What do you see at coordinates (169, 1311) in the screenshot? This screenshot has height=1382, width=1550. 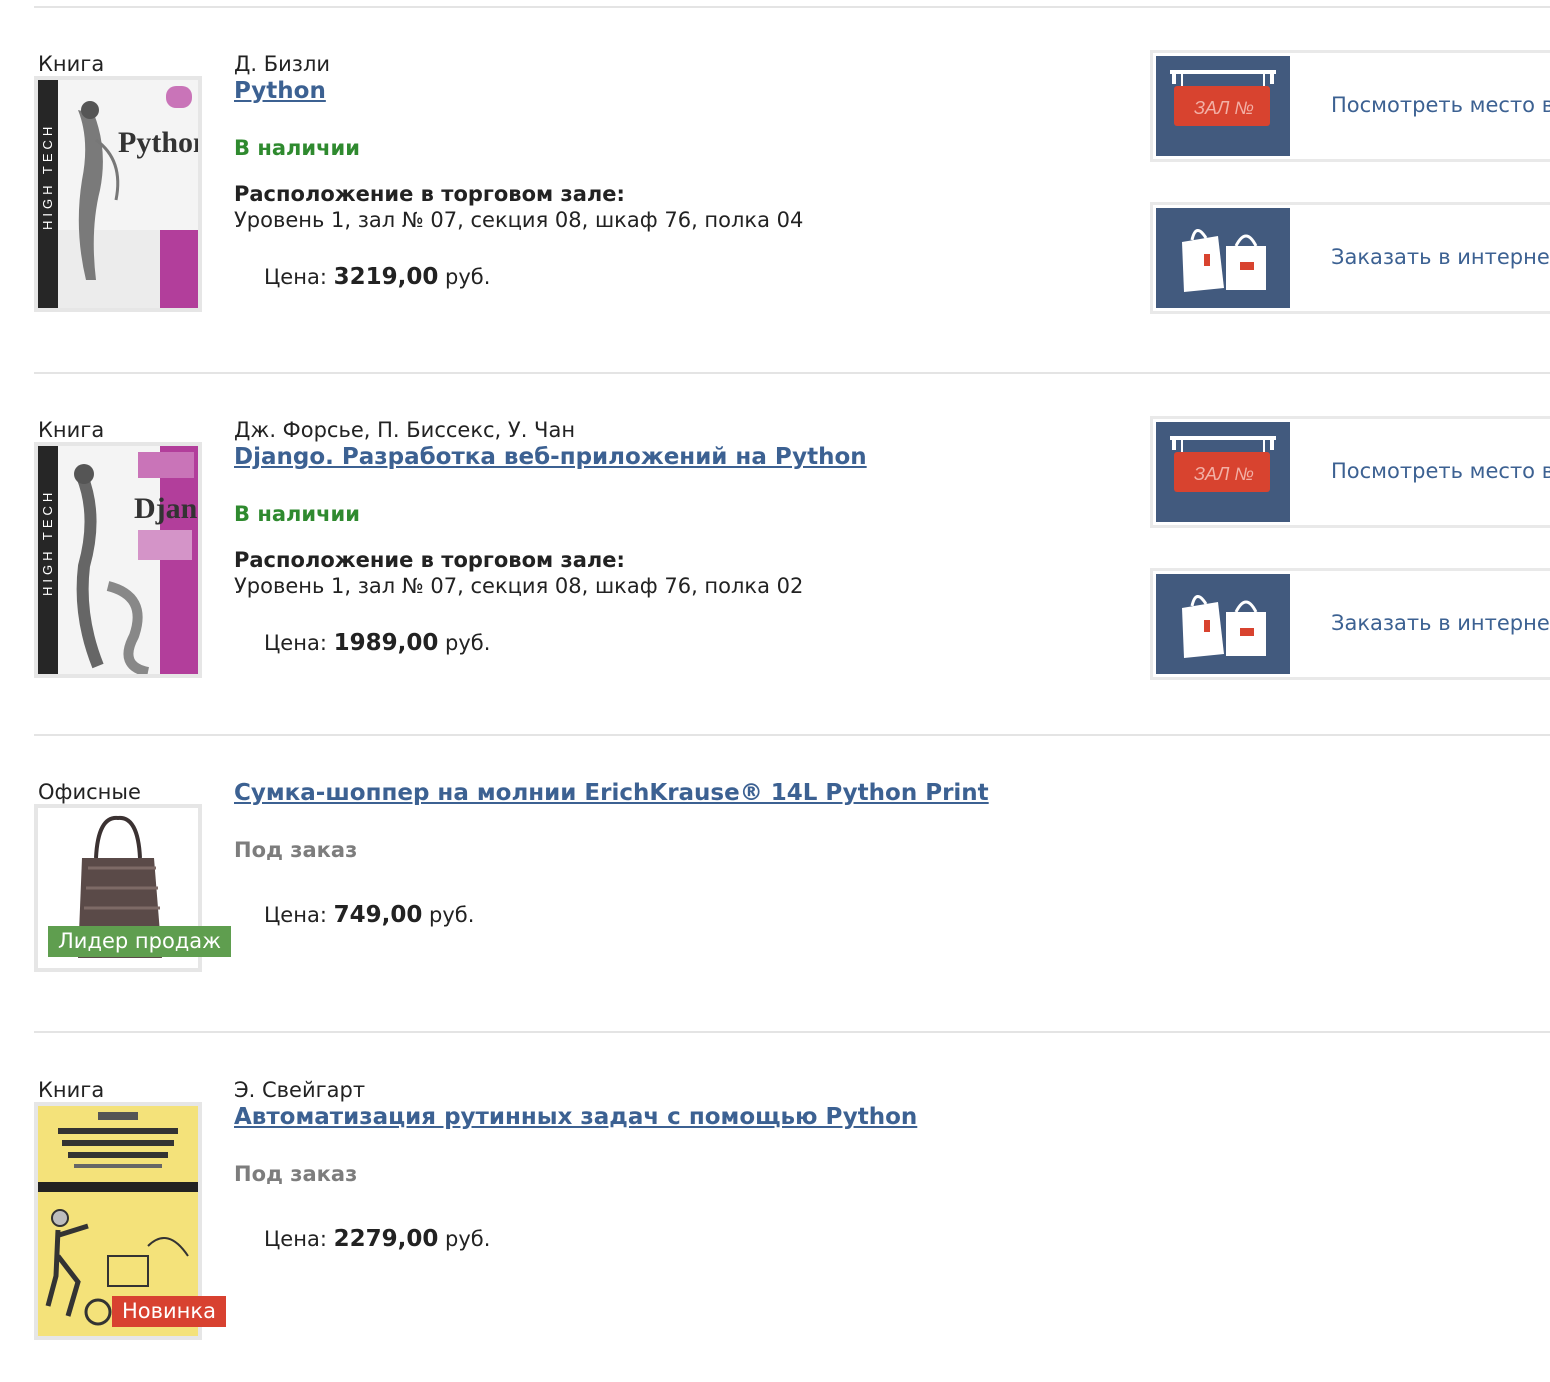 I see `new-arrival-badge: Новинка` at bounding box center [169, 1311].